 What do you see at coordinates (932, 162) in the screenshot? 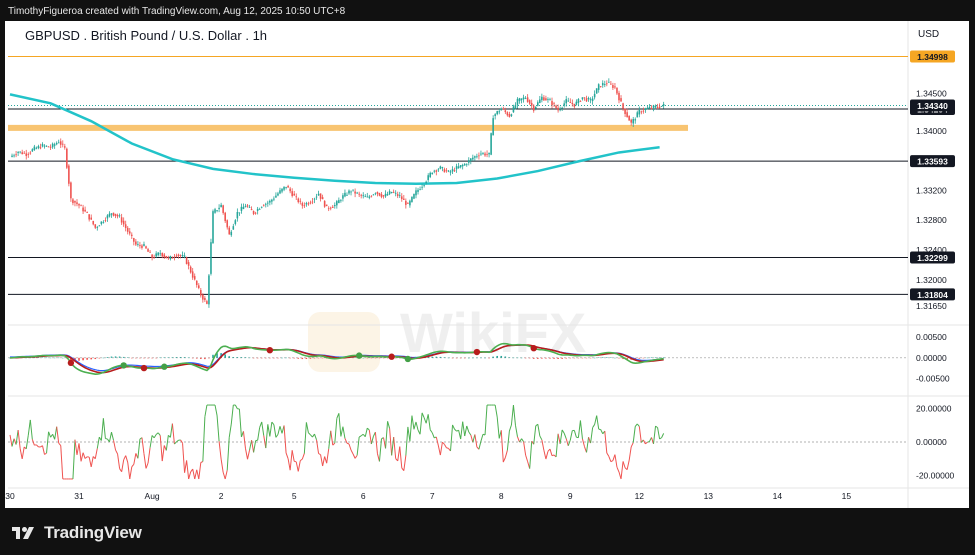
I see `price-label: 1.33593` at bounding box center [932, 162].